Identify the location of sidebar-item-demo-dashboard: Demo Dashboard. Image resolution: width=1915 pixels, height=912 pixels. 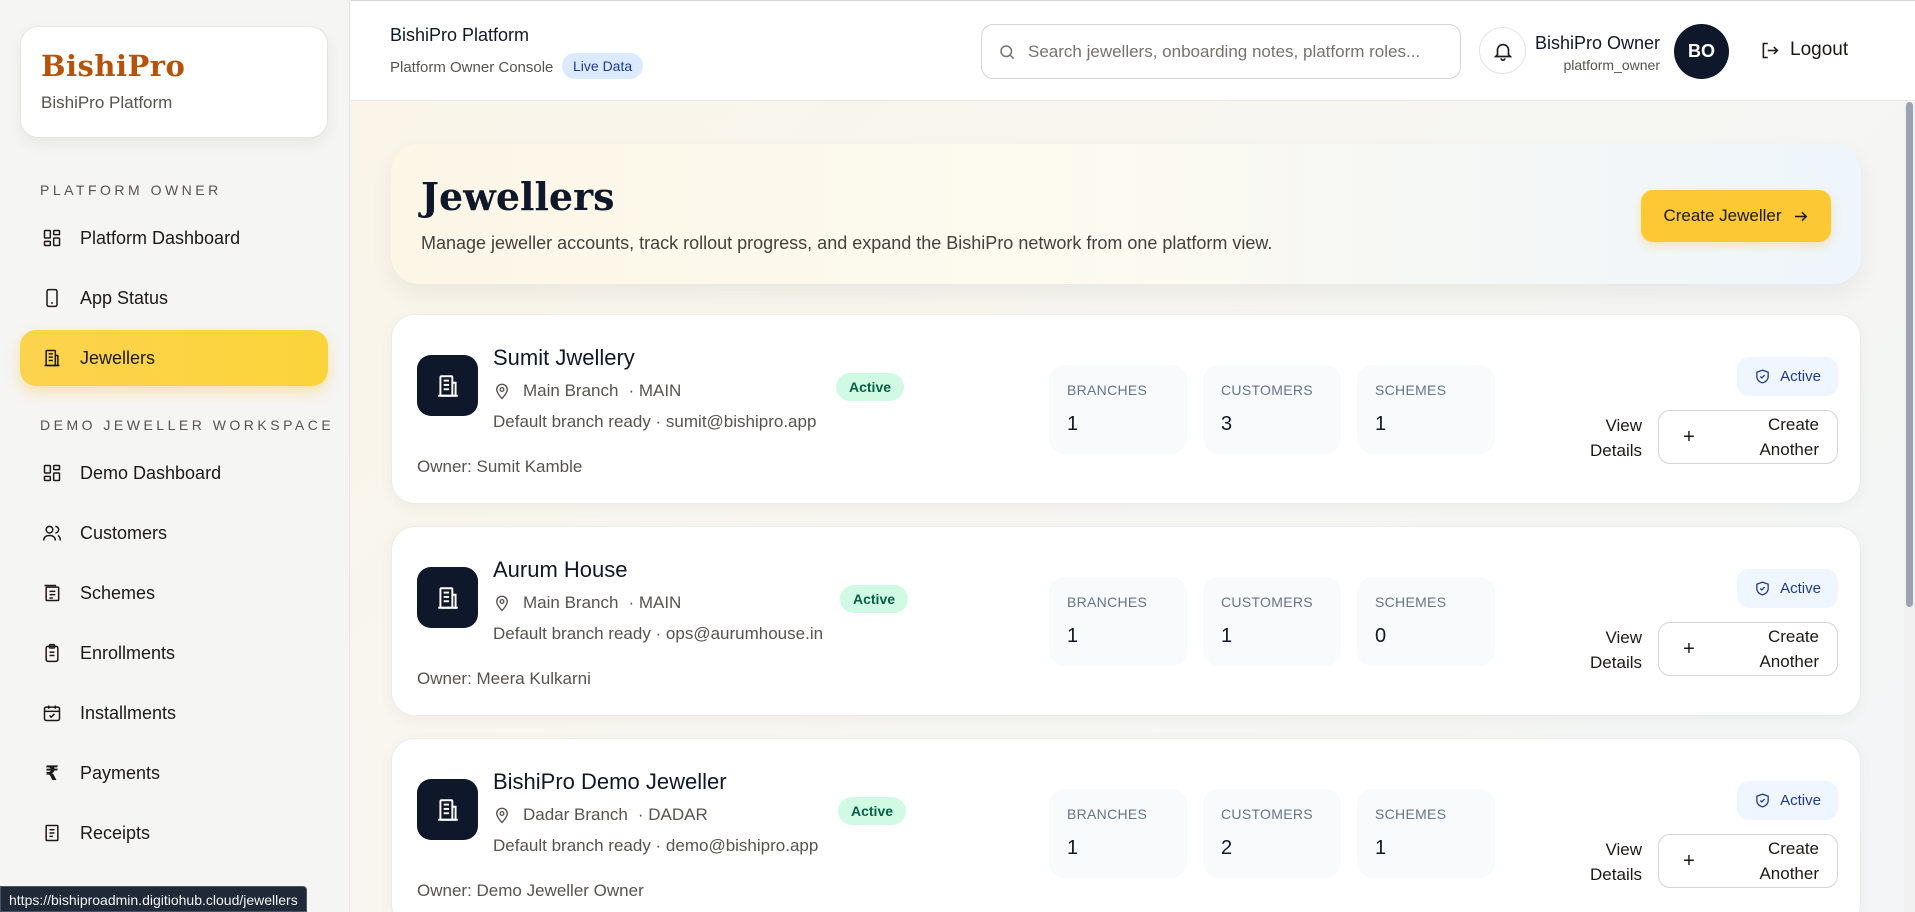
(174, 473).